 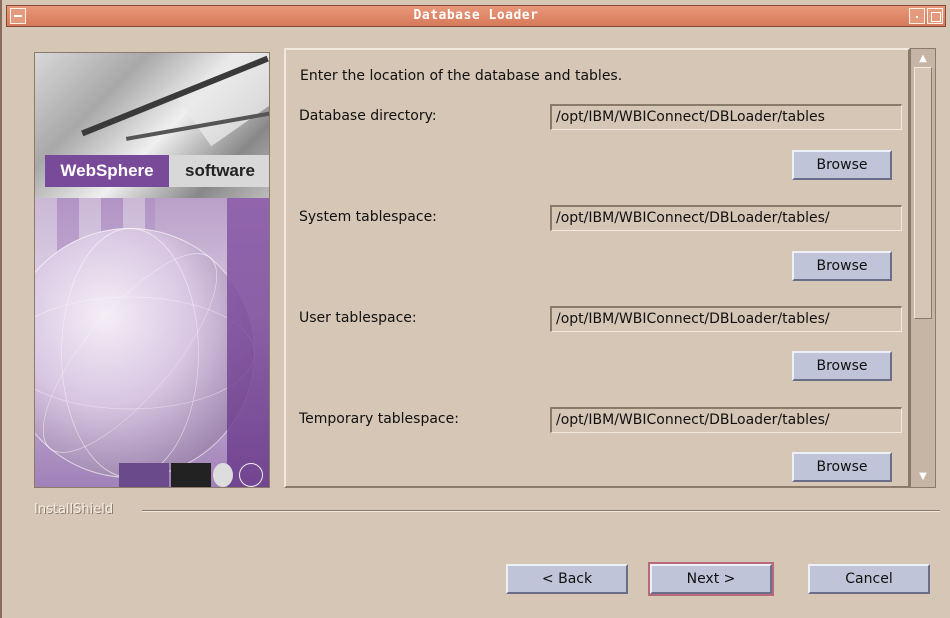 I want to click on system-tablespace-input: /opt/IBM/WBIConnect/DBLoader/tables/, so click(x=726, y=218).